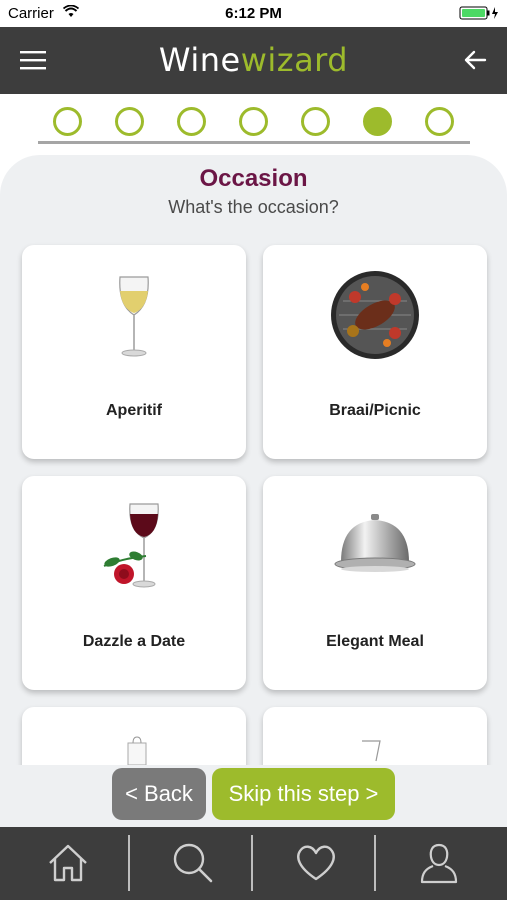  Describe the element at coordinates (131, 545) in the screenshot. I see `red-wine-rose-icon` at that location.